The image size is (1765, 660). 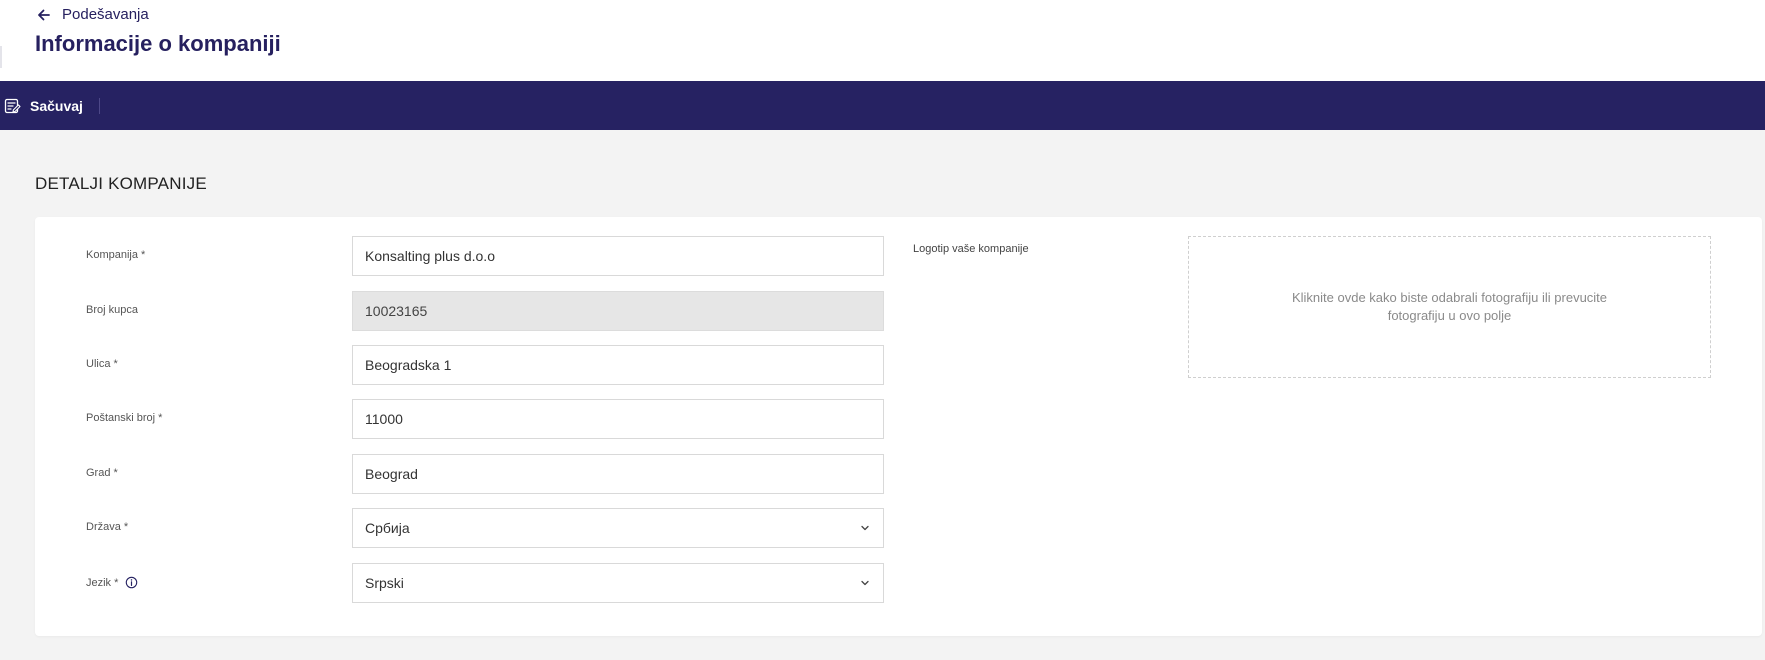 What do you see at coordinates (105, 14) in the screenshot?
I see `back-link-label: Podešavanja` at bounding box center [105, 14].